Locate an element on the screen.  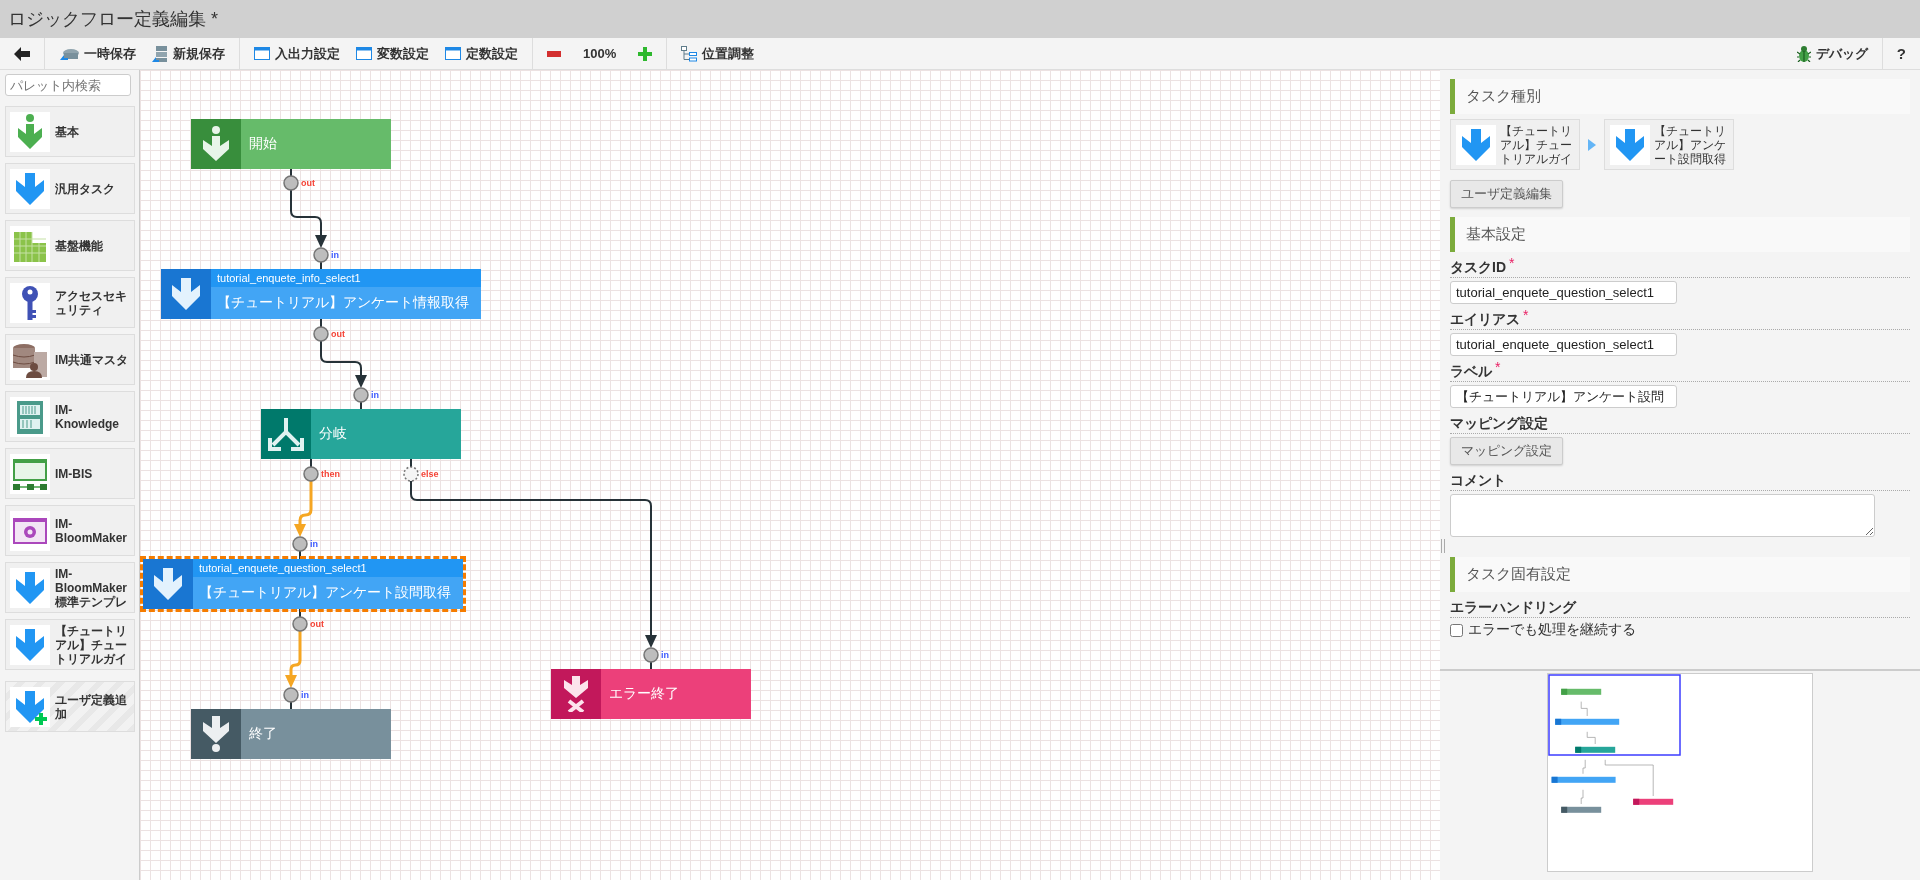
window-title: ロジックフロー定義編集 * is located at coordinates (113, 19).